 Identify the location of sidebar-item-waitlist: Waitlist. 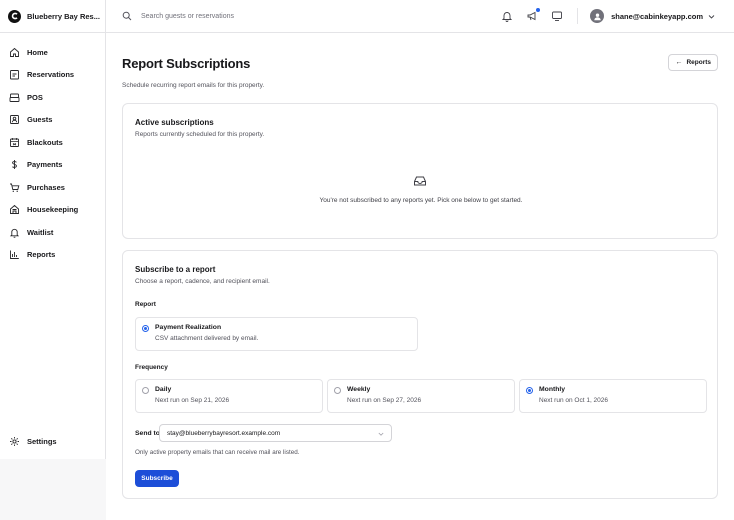
(52, 232).